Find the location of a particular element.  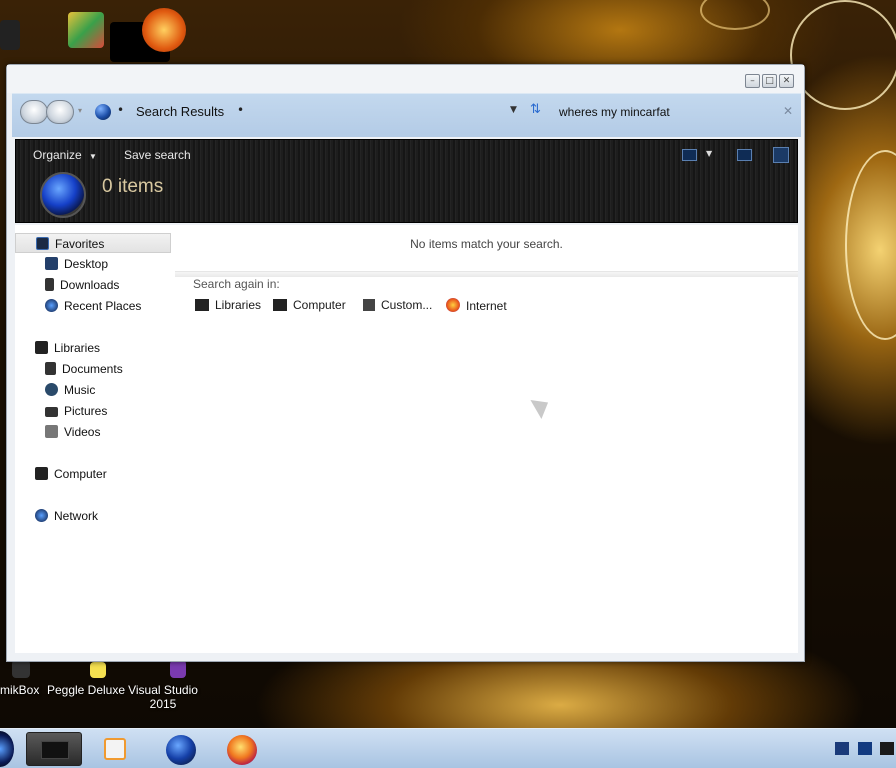

search-results-icon is located at coordinates (63, 195).